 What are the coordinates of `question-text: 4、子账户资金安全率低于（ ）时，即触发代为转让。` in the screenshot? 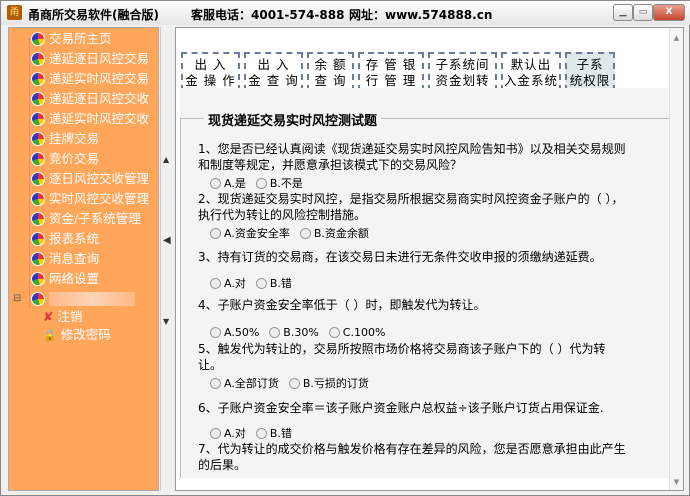 It's located at (342, 305).